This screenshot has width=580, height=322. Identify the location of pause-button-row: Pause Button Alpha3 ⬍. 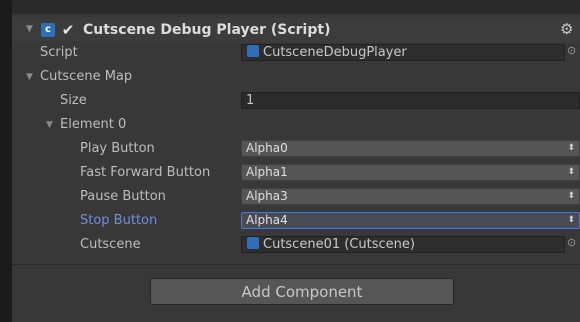
(296, 197).